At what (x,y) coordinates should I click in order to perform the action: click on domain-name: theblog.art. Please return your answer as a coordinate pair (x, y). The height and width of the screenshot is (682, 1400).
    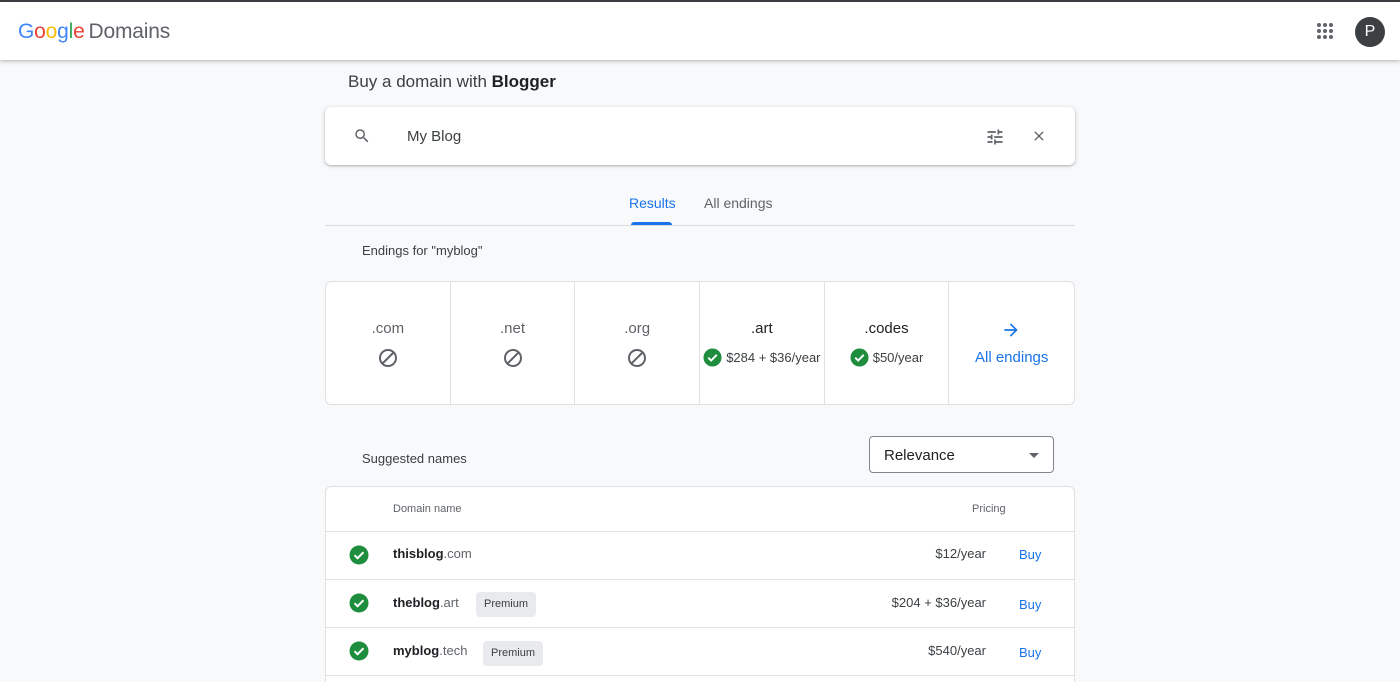
    Looking at the image, I should click on (426, 602).